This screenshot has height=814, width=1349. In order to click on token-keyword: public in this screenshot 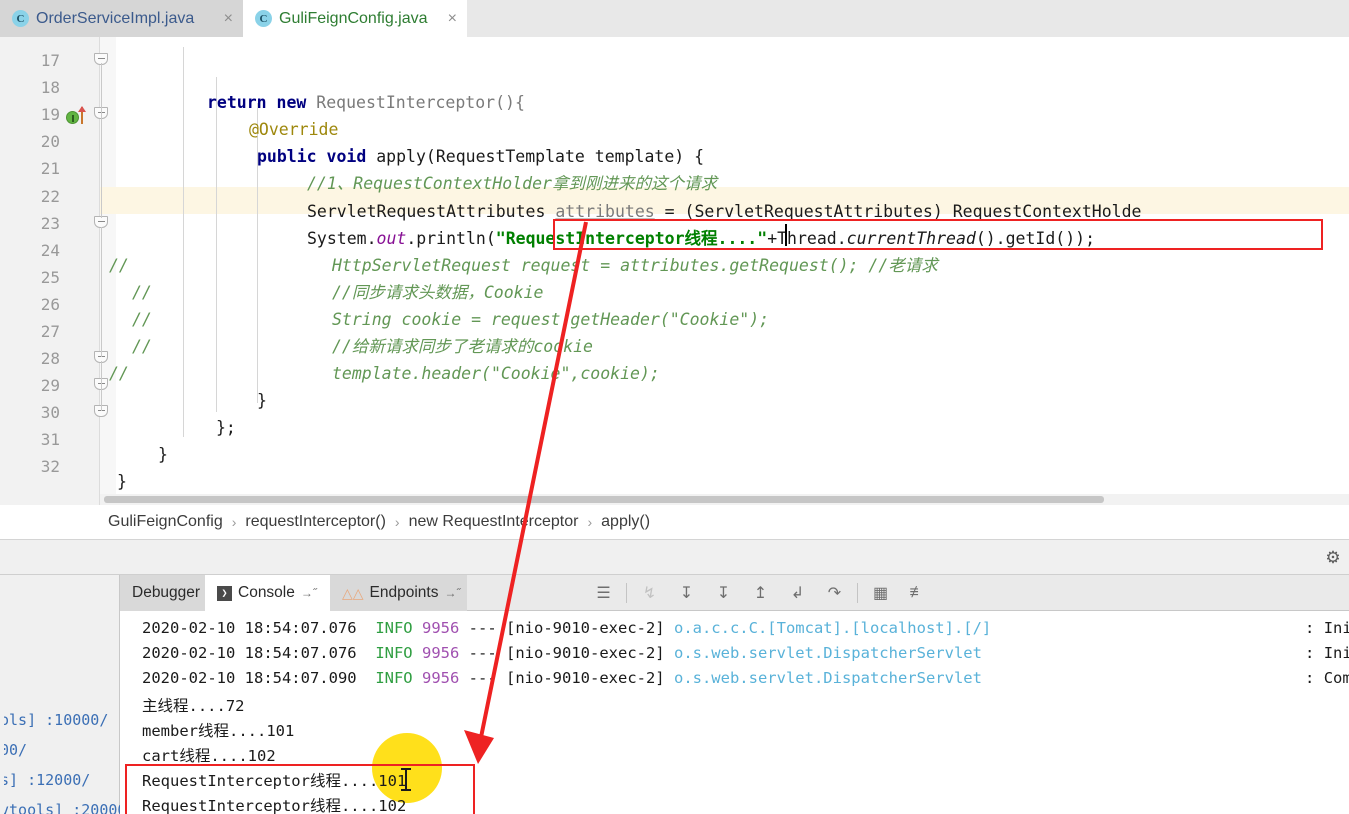, I will do `click(287, 156)`.